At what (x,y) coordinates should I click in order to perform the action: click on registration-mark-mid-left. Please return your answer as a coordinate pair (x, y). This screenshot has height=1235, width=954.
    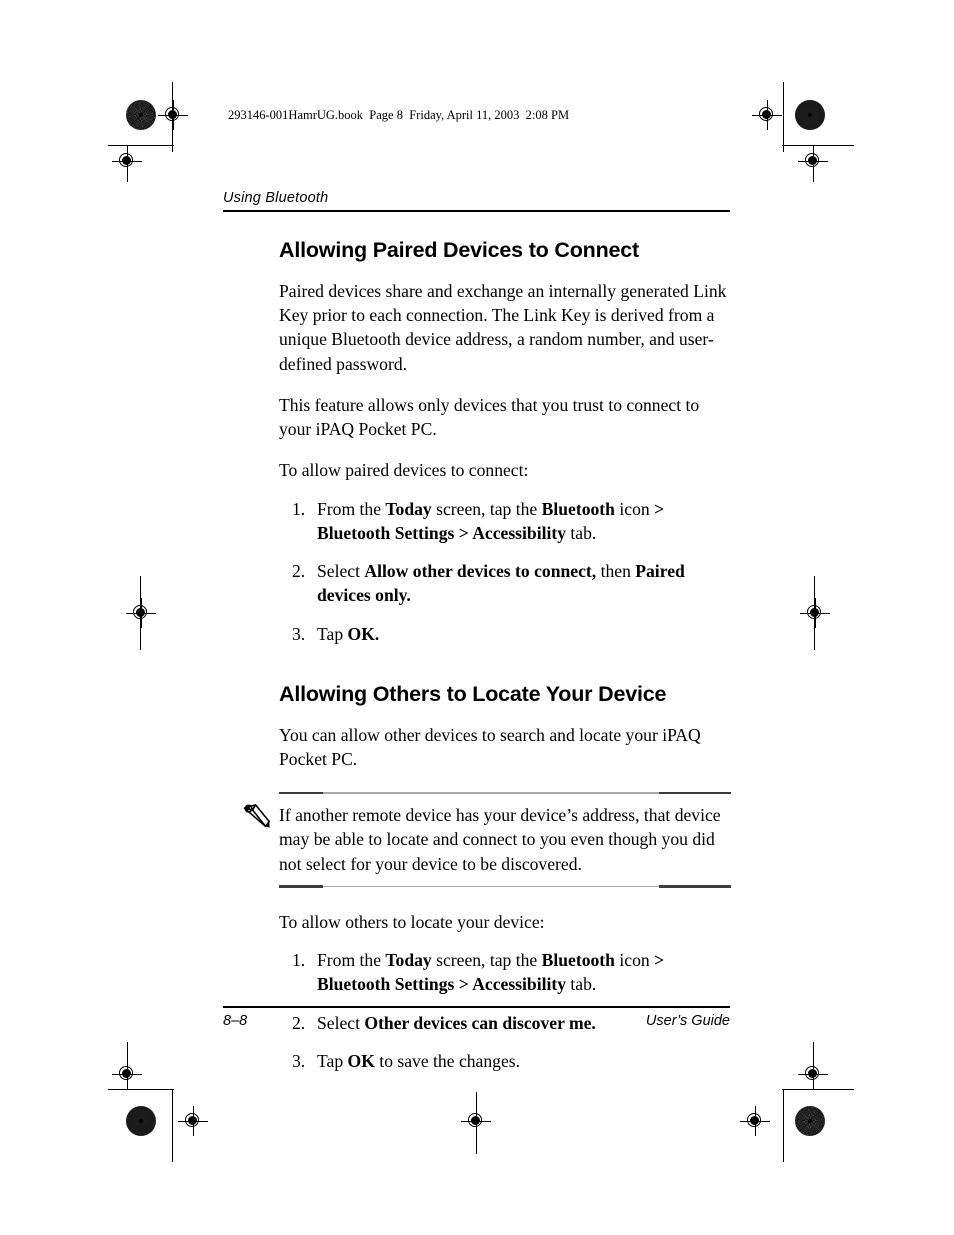
    Looking at the image, I should click on (141, 613).